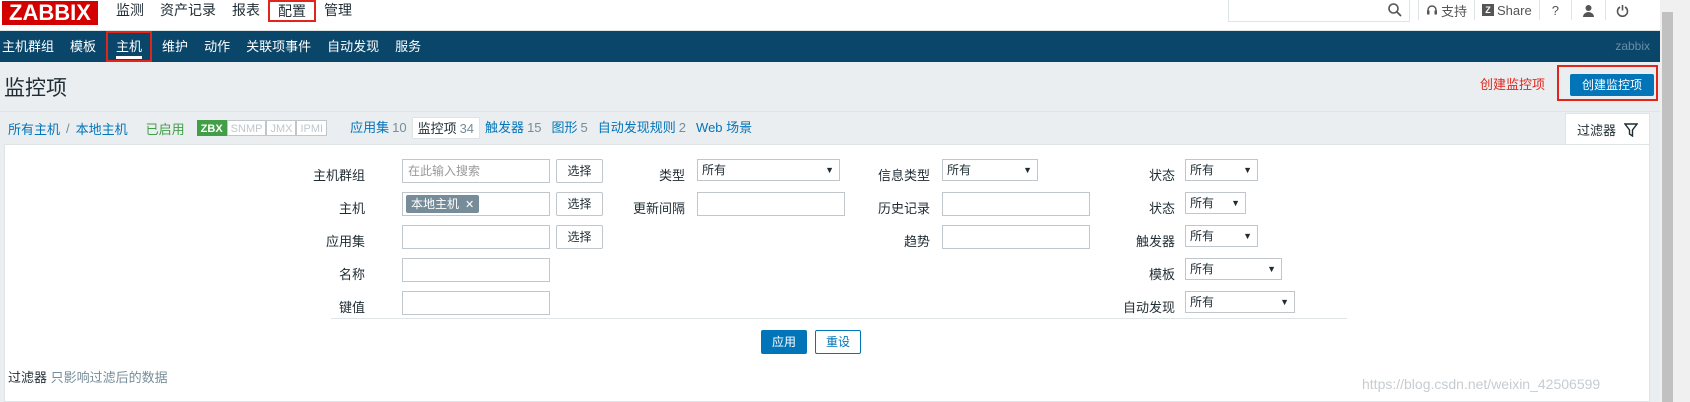  What do you see at coordinates (838, 342) in the screenshot?
I see `reset-button: 重设` at bounding box center [838, 342].